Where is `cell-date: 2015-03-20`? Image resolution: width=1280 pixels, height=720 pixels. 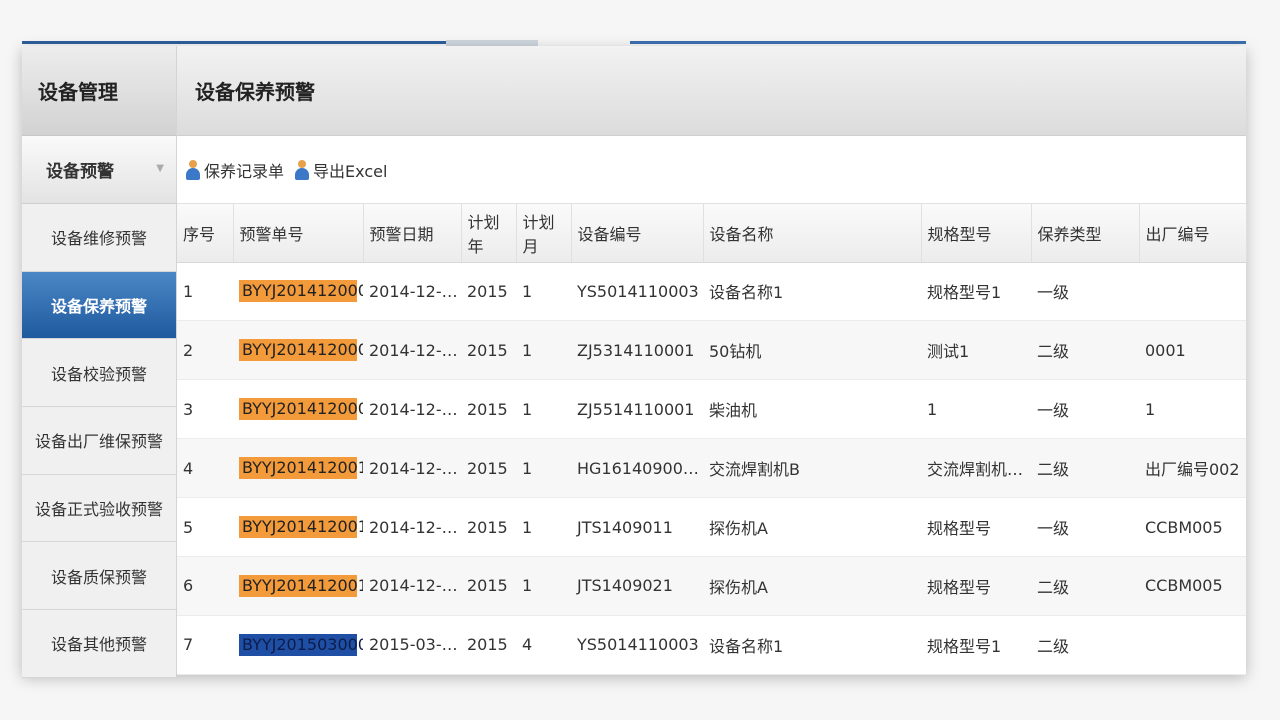 cell-date: 2015-03-20 is located at coordinates (412, 645).